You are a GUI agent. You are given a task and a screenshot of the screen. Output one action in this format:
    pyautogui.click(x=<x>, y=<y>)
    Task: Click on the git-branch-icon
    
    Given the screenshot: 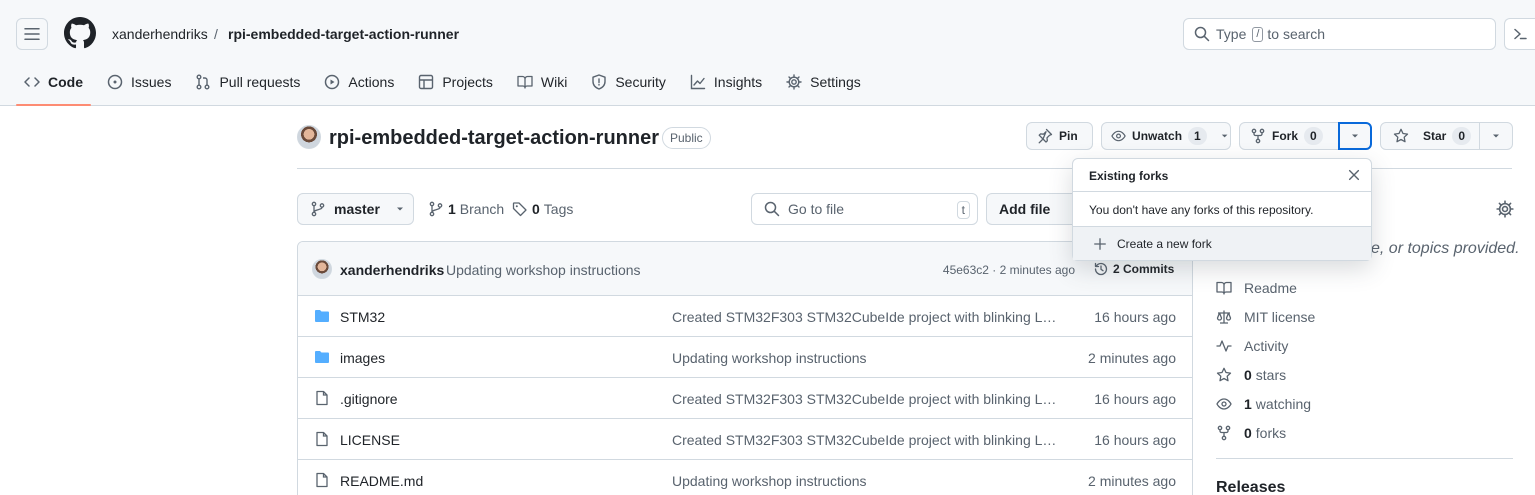 What is the action you would take?
    pyautogui.click(x=436, y=209)
    